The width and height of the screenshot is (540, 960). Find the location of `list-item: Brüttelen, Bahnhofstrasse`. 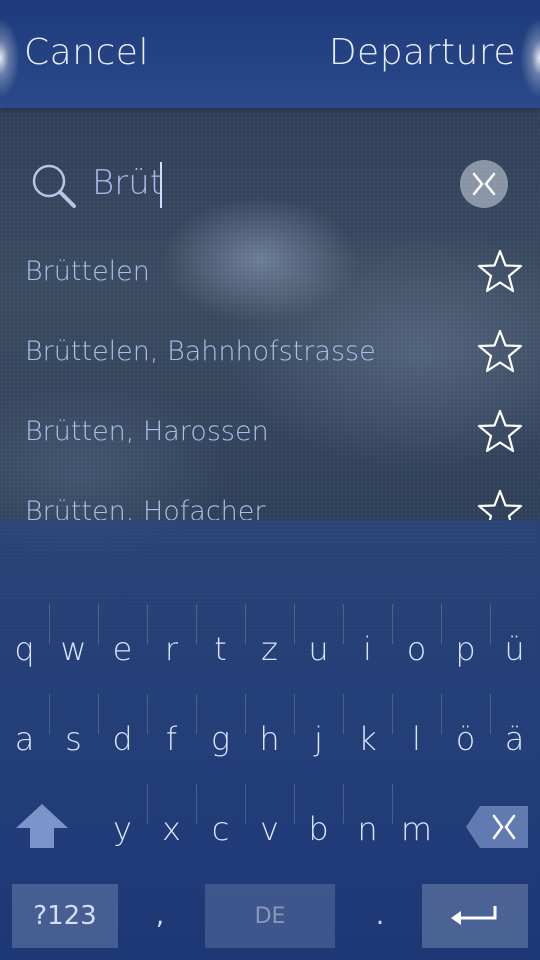

list-item: Brüttelen, Bahnhofstrasse is located at coordinates (270, 352).